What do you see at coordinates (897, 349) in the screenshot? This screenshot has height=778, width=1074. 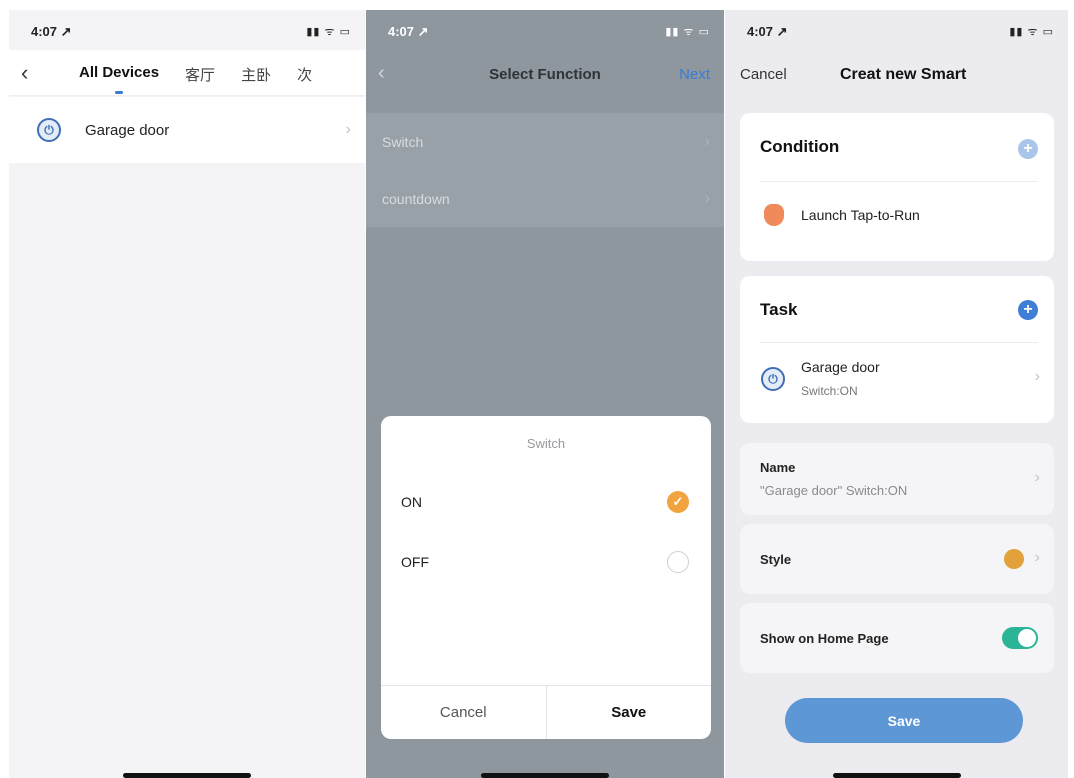 I see `task-card: Task + ⏻ Garage door Switch:ON ›` at bounding box center [897, 349].